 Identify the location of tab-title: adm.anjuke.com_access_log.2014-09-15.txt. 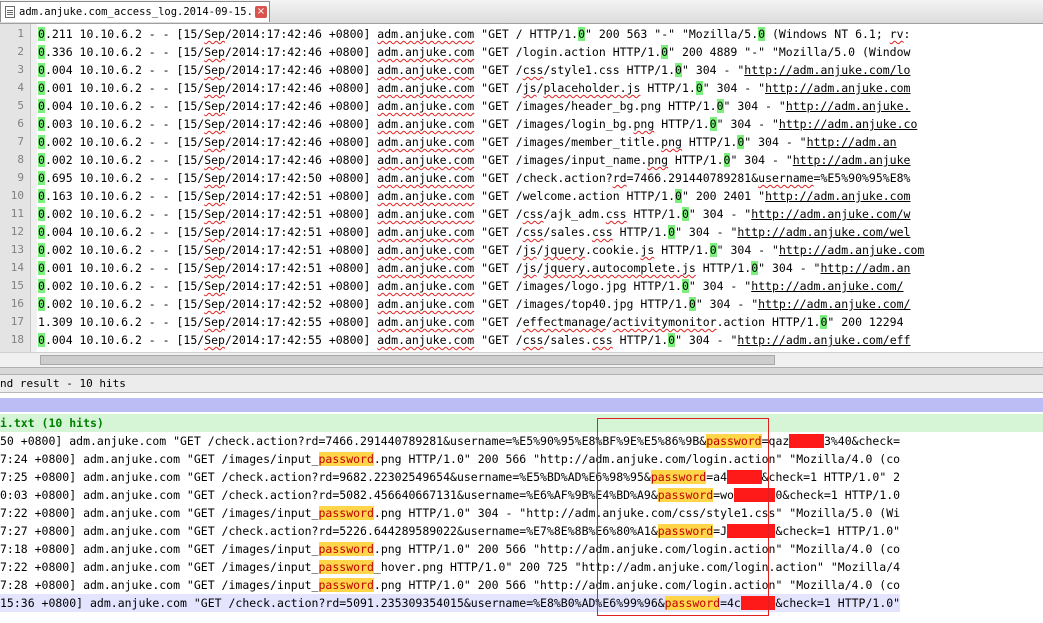
(136, 12).